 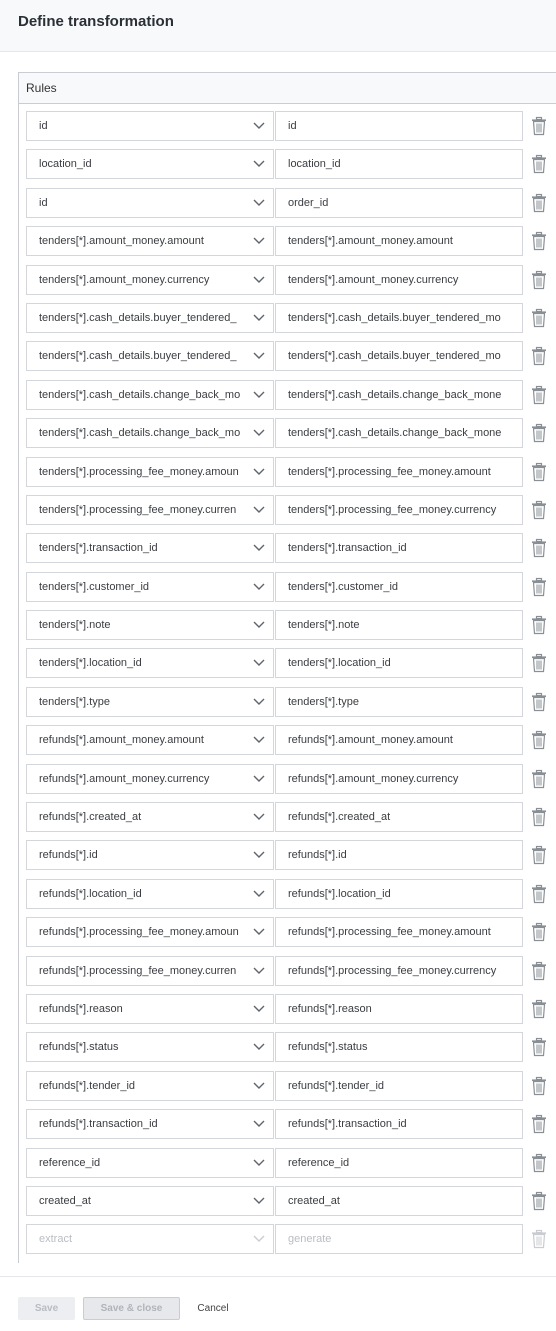 What do you see at coordinates (46, 1308) in the screenshot?
I see `save-button: Save` at bounding box center [46, 1308].